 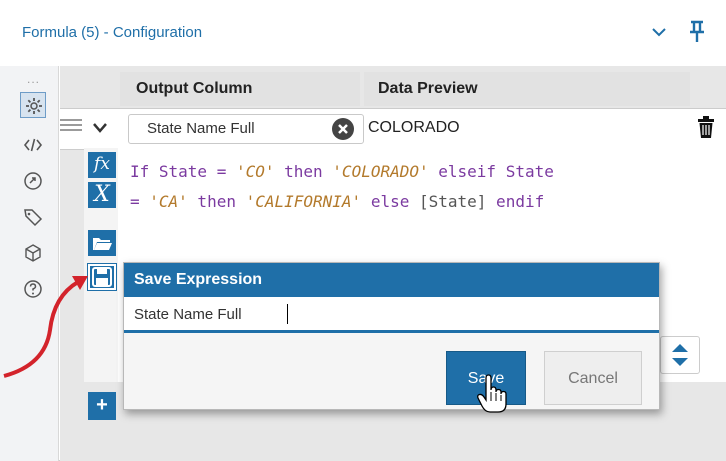 What do you see at coordinates (706, 127) in the screenshot?
I see `trash-icon` at bounding box center [706, 127].